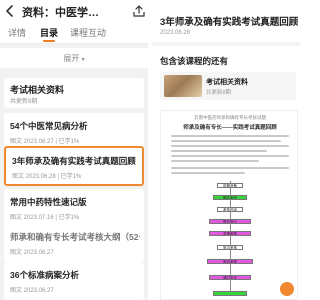 The width and height of the screenshot is (320, 300). Describe the element at coordinates (74, 281) in the screenshot. I see `list-item: 36个标准病案分析 图文 2023.06.27` at that location.